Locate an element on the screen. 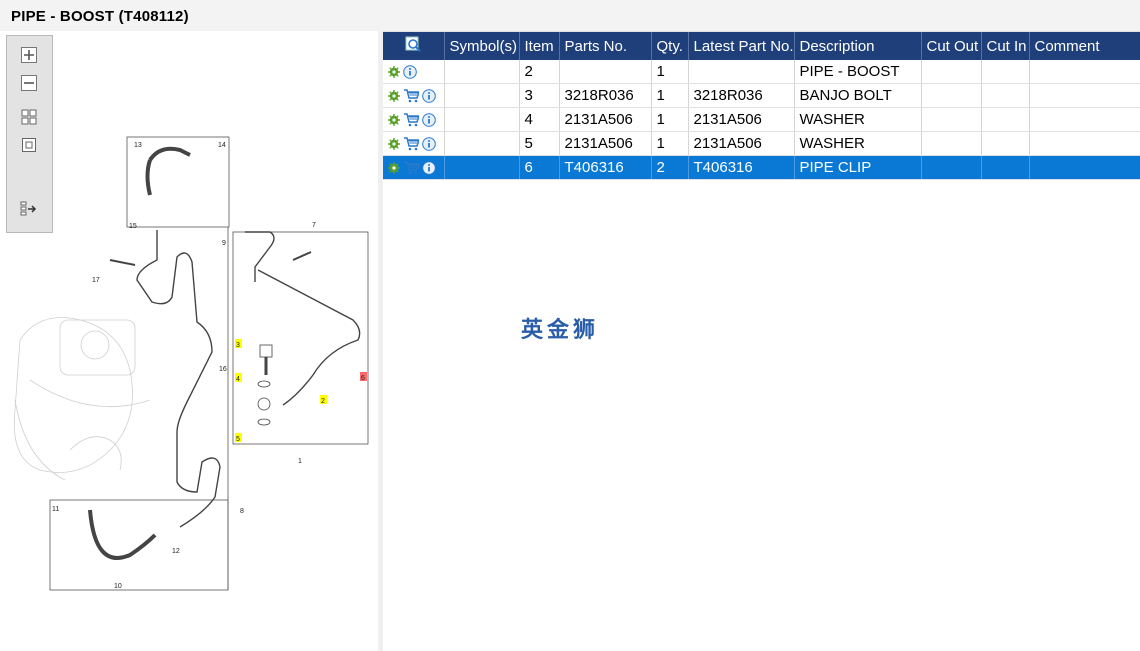  magnifier-icon is located at coordinates (413, 44).